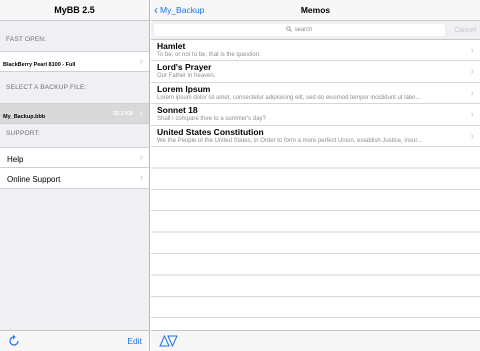  I want to click on sidebar-navbar: MyBB 2.5, so click(74, 10).